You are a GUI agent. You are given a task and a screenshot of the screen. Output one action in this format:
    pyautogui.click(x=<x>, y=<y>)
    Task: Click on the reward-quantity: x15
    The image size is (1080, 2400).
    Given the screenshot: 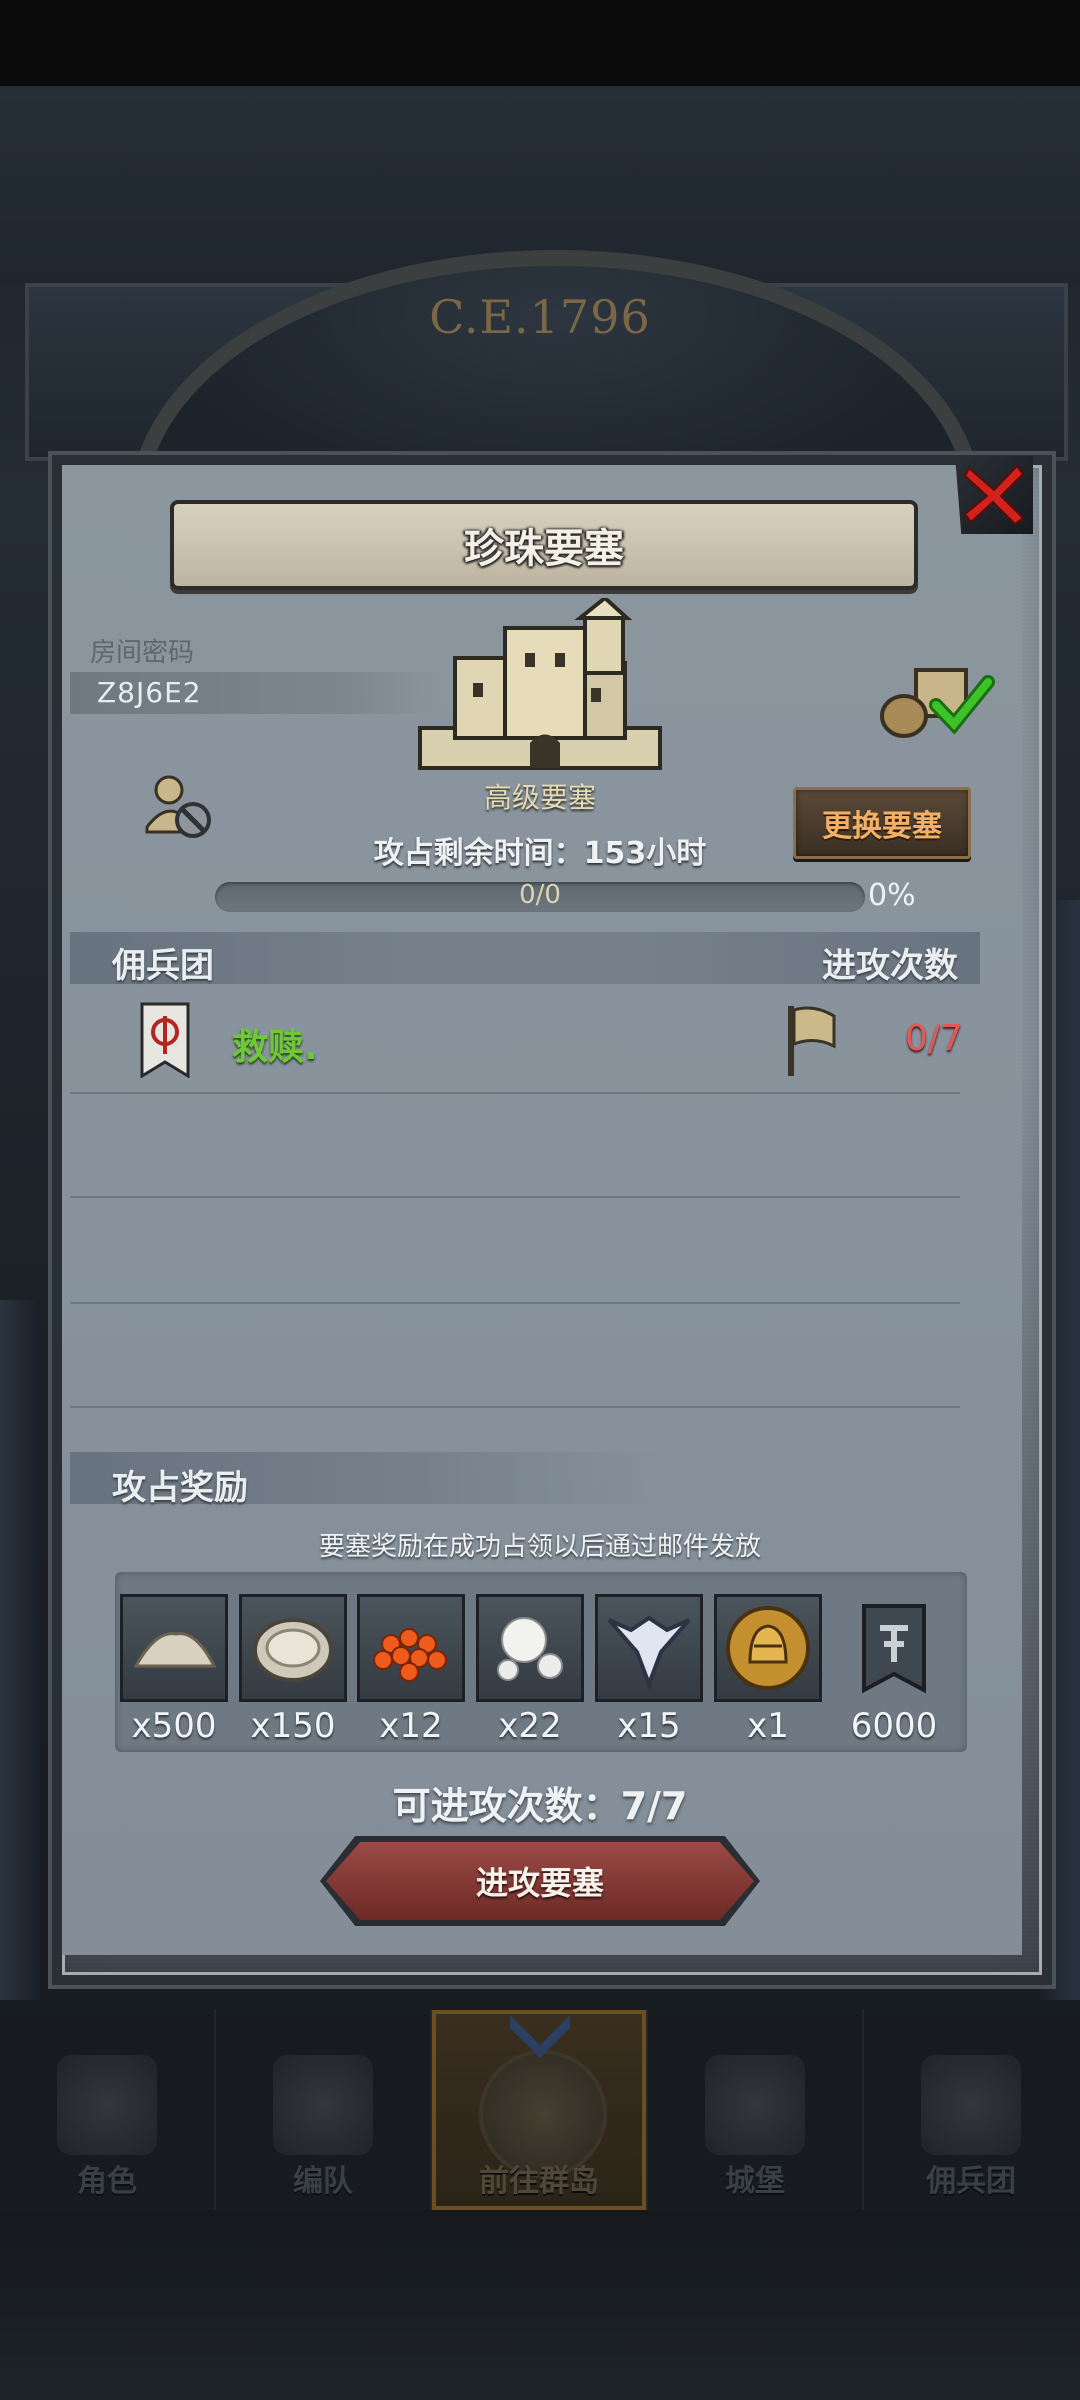 What is the action you would take?
    pyautogui.click(x=649, y=1726)
    